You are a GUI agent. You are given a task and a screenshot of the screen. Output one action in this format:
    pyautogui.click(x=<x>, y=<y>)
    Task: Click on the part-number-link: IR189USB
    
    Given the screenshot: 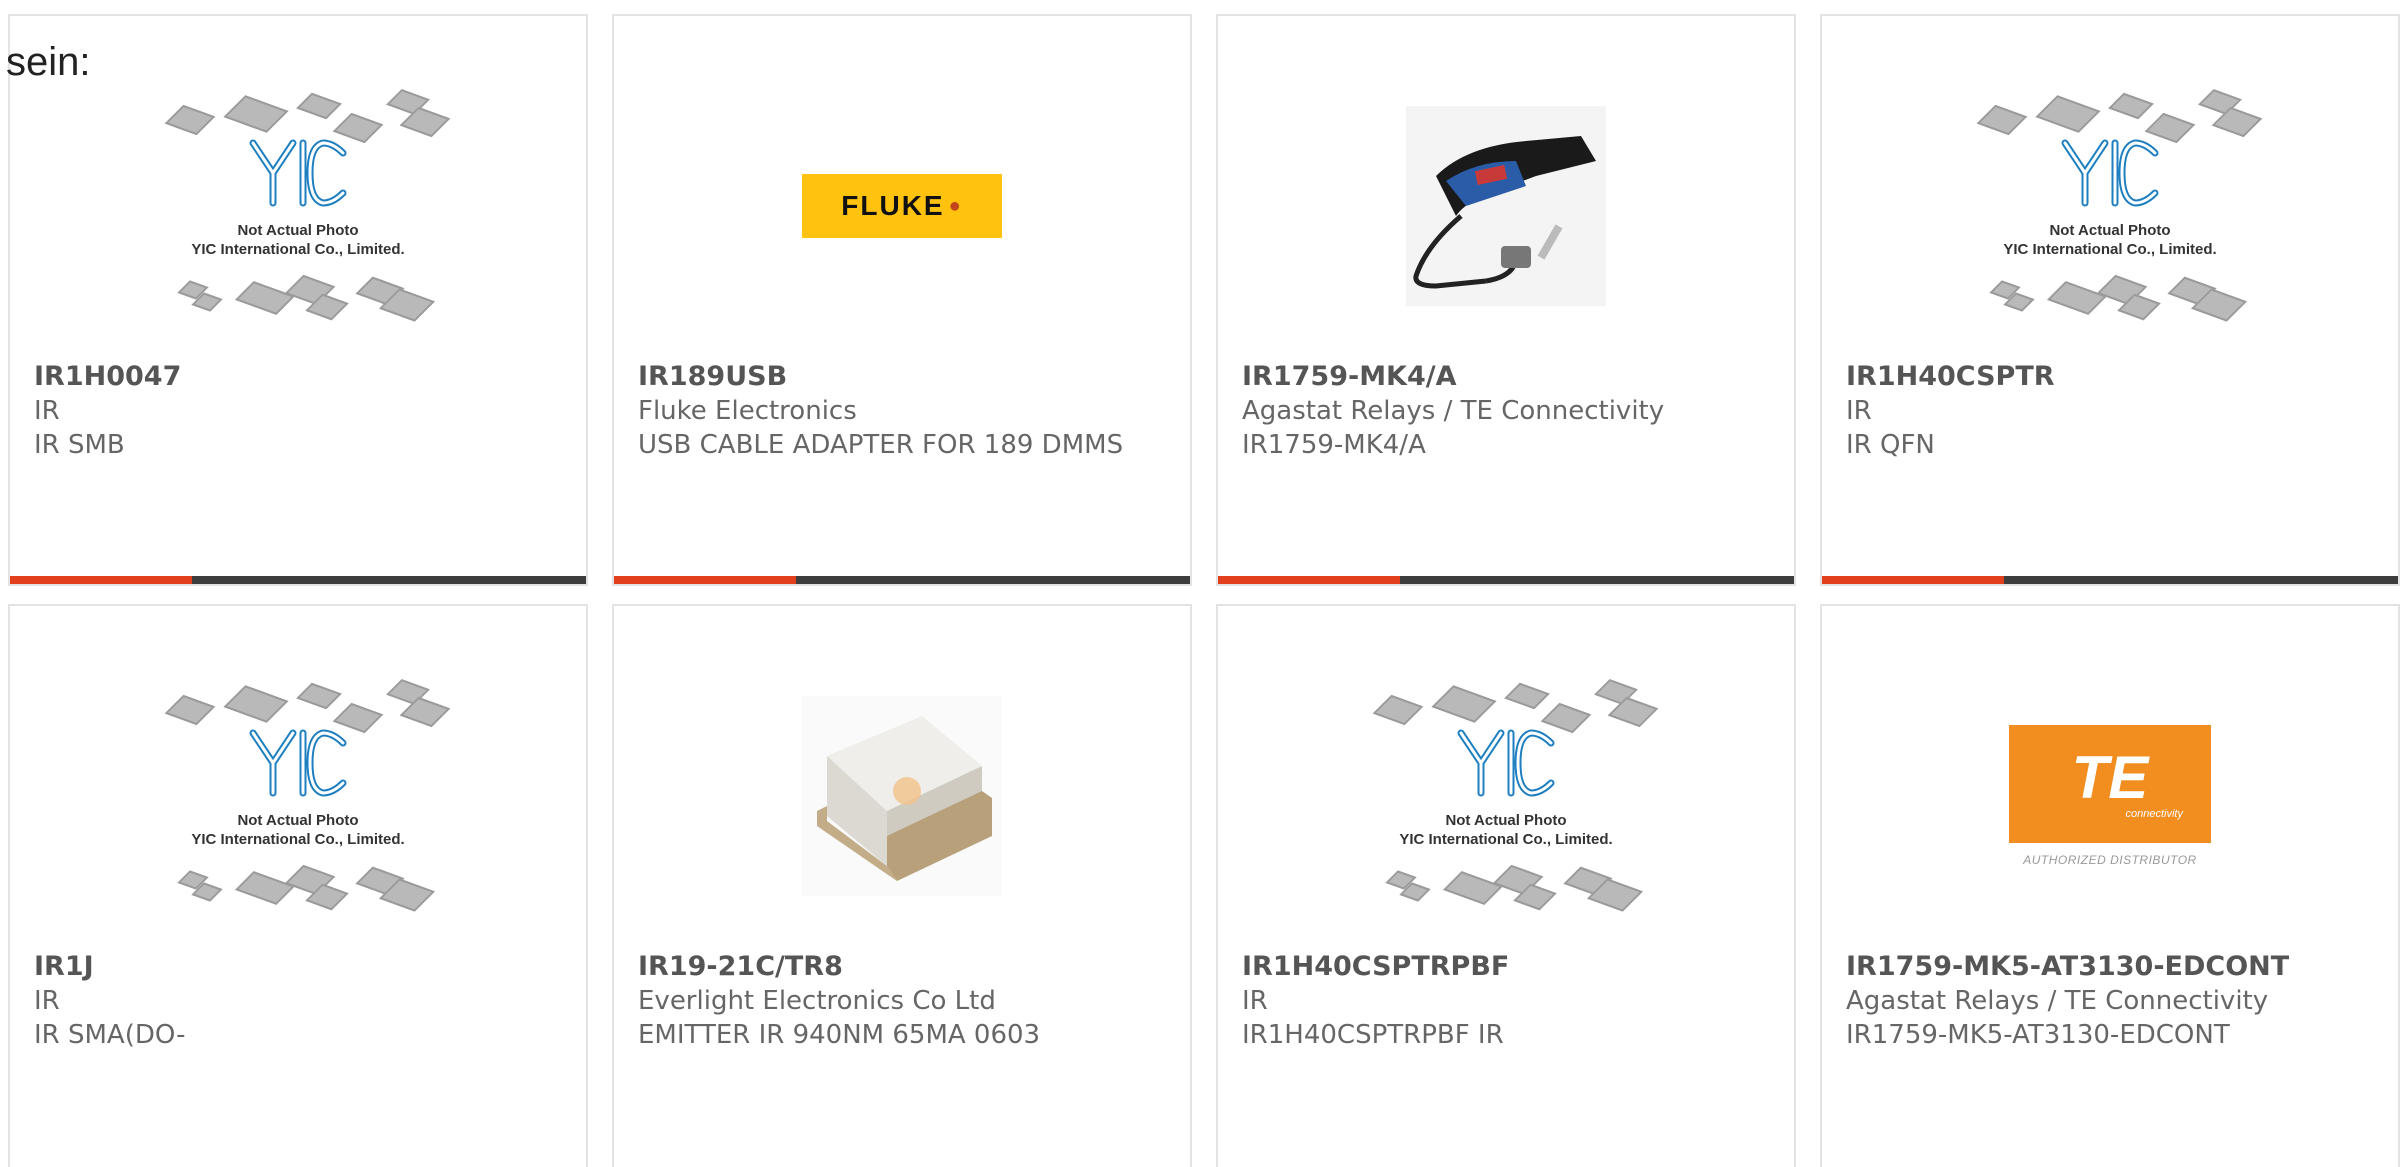 What is the action you would take?
    pyautogui.click(x=902, y=377)
    